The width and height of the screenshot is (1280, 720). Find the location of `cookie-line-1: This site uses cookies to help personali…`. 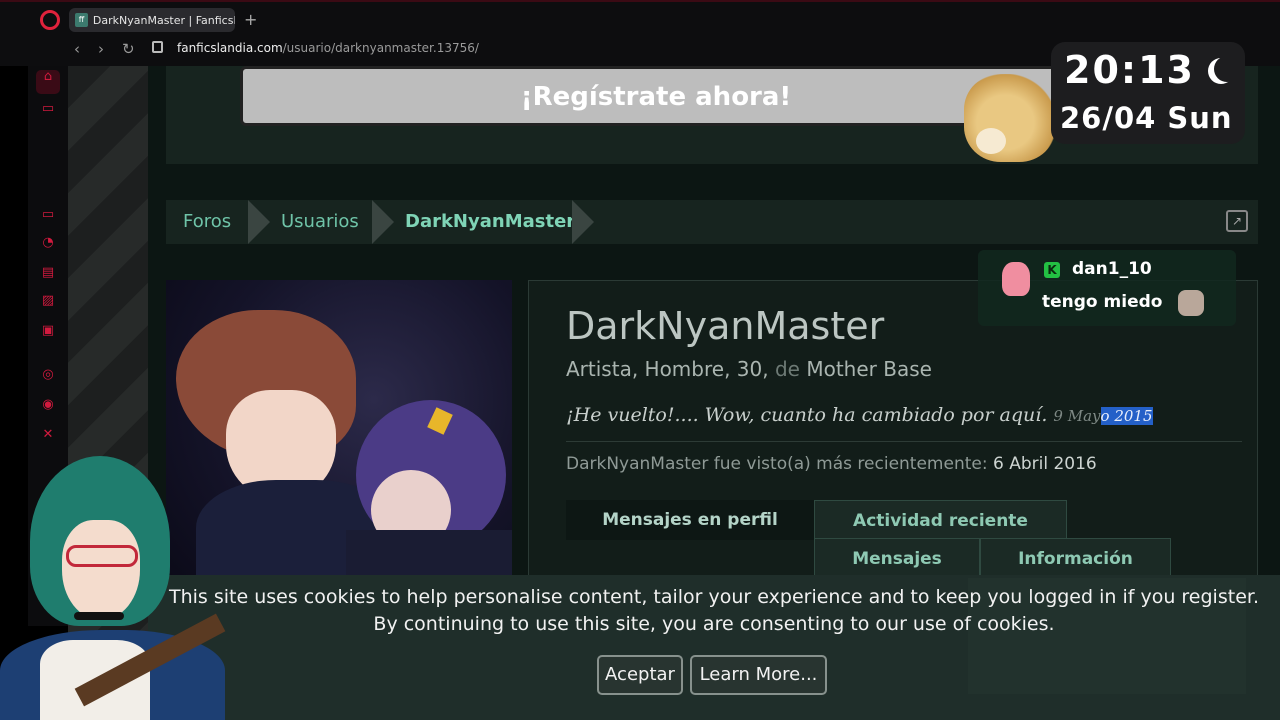

cookie-line-1: This site uses cookies to help personali… is located at coordinates (714, 597).